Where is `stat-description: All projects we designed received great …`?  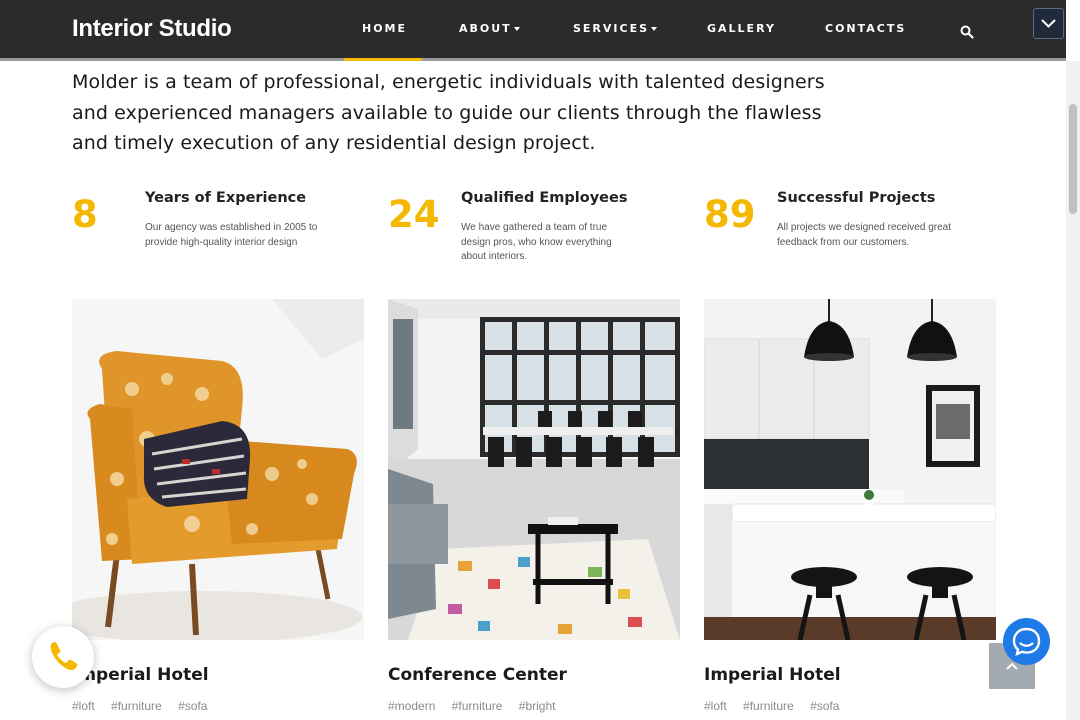
stat-description: All projects we designed received great … is located at coordinates (864, 235).